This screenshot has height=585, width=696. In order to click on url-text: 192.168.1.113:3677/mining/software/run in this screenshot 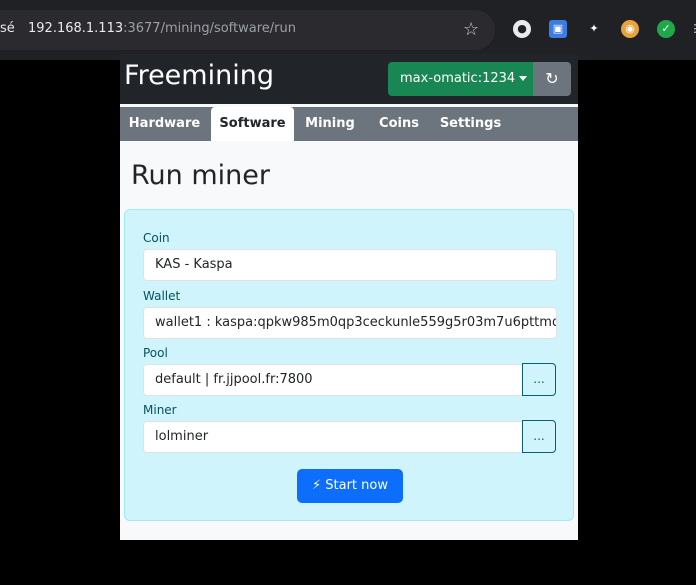, I will do `click(162, 28)`.